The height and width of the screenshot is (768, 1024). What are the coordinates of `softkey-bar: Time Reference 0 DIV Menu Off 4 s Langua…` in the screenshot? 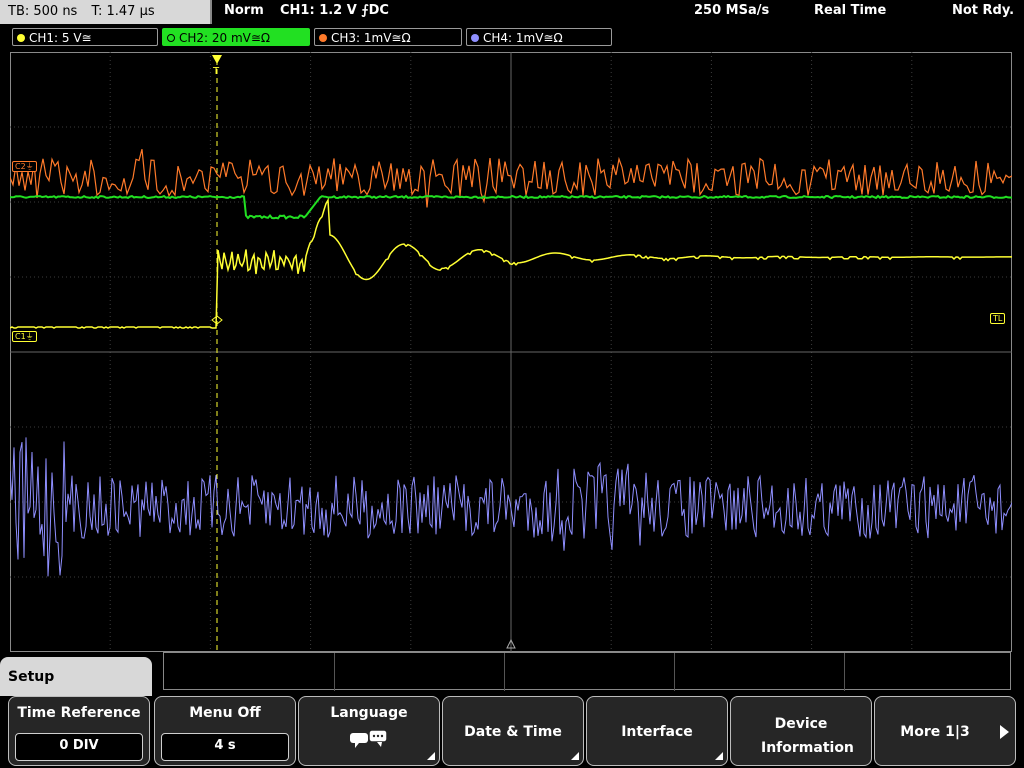 It's located at (512, 732).